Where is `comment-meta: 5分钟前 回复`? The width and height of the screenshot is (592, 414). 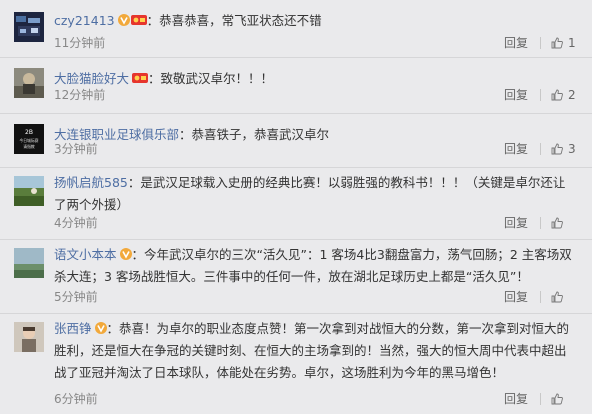 comment-meta: 5分钟前 回复 is located at coordinates (315, 297).